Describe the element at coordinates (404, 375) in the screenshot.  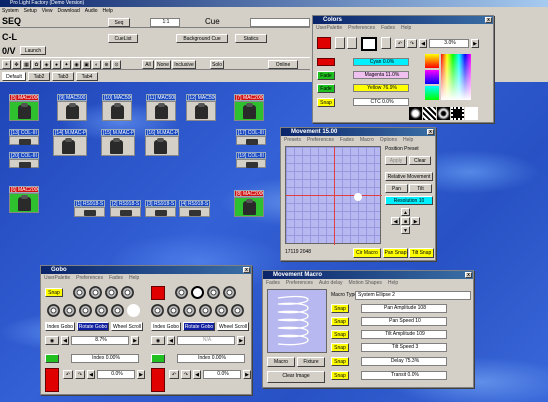
I see `transit-slider: Transit 0.0%` at that location.